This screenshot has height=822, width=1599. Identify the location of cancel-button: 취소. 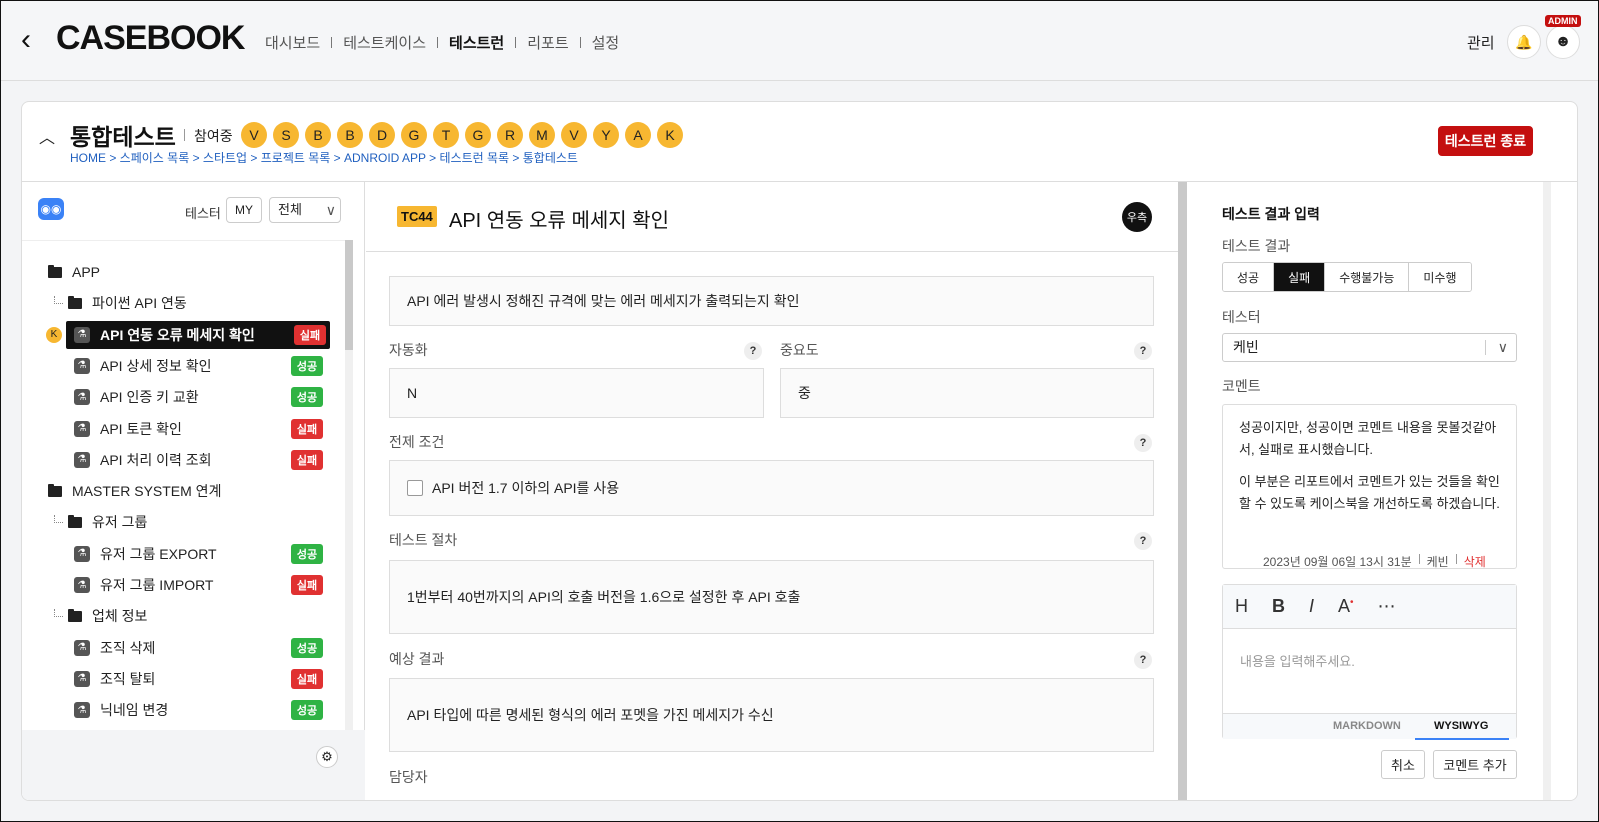
(1403, 764).